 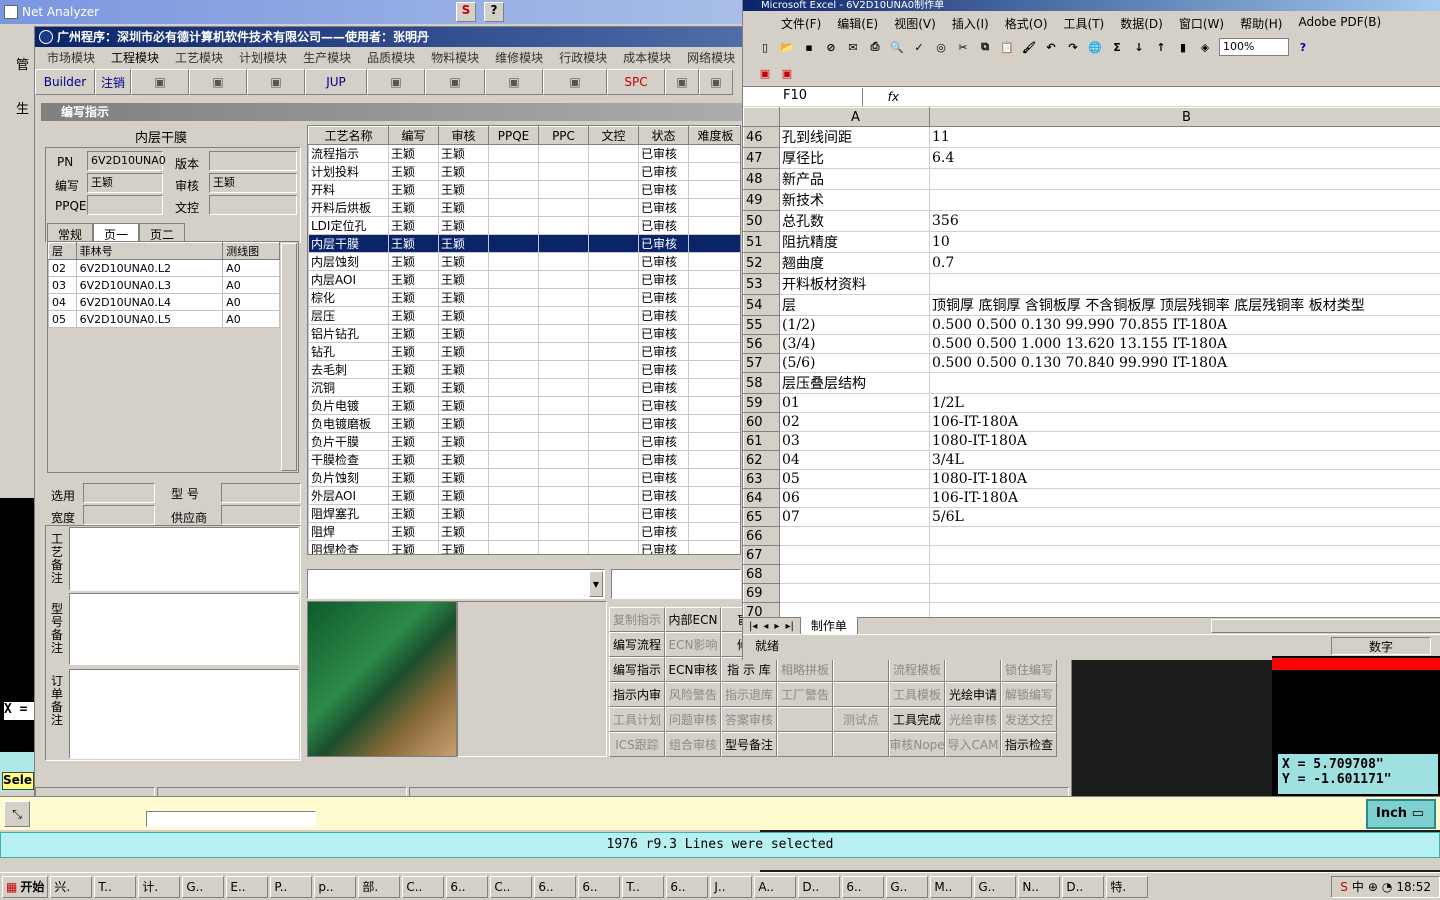 What do you see at coordinates (289, 357) in the screenshot?
I see `layer-scrollbar` at bounding box center [289, 357].